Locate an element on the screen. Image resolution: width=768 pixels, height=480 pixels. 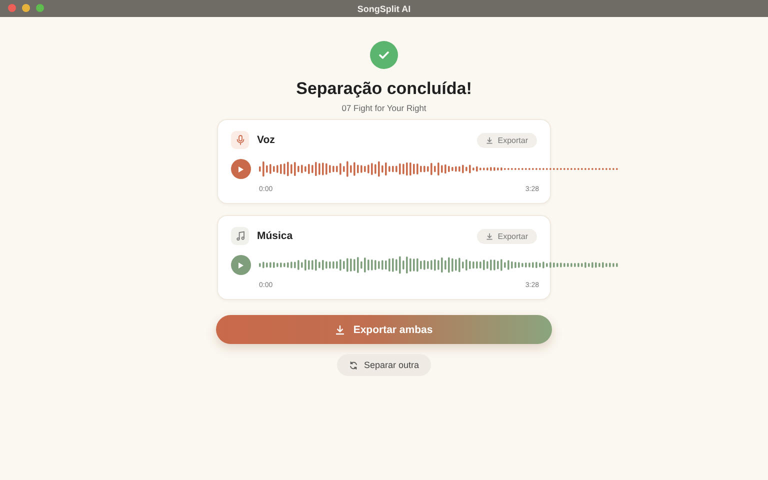
separate-another-button: Separar outra is located at coordinates (384, 365).